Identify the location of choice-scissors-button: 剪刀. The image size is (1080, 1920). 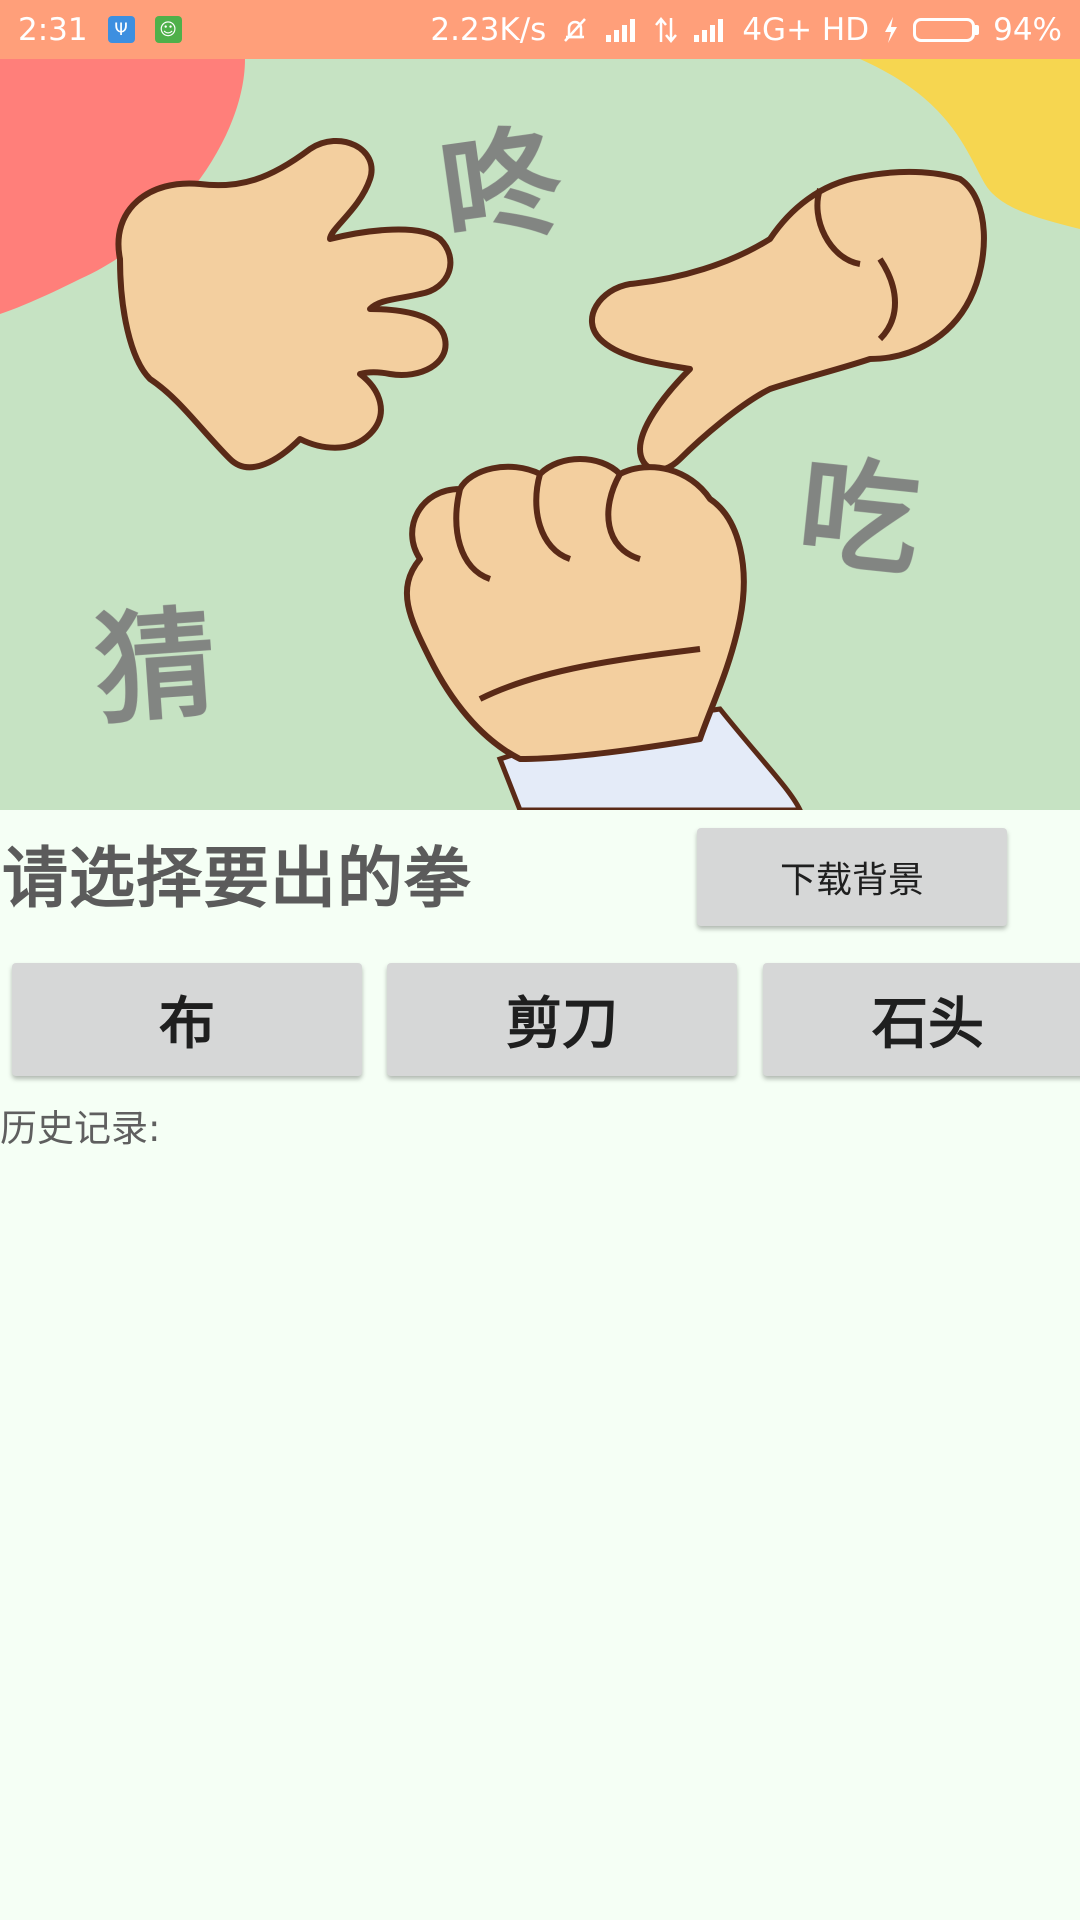
(562, 1019).